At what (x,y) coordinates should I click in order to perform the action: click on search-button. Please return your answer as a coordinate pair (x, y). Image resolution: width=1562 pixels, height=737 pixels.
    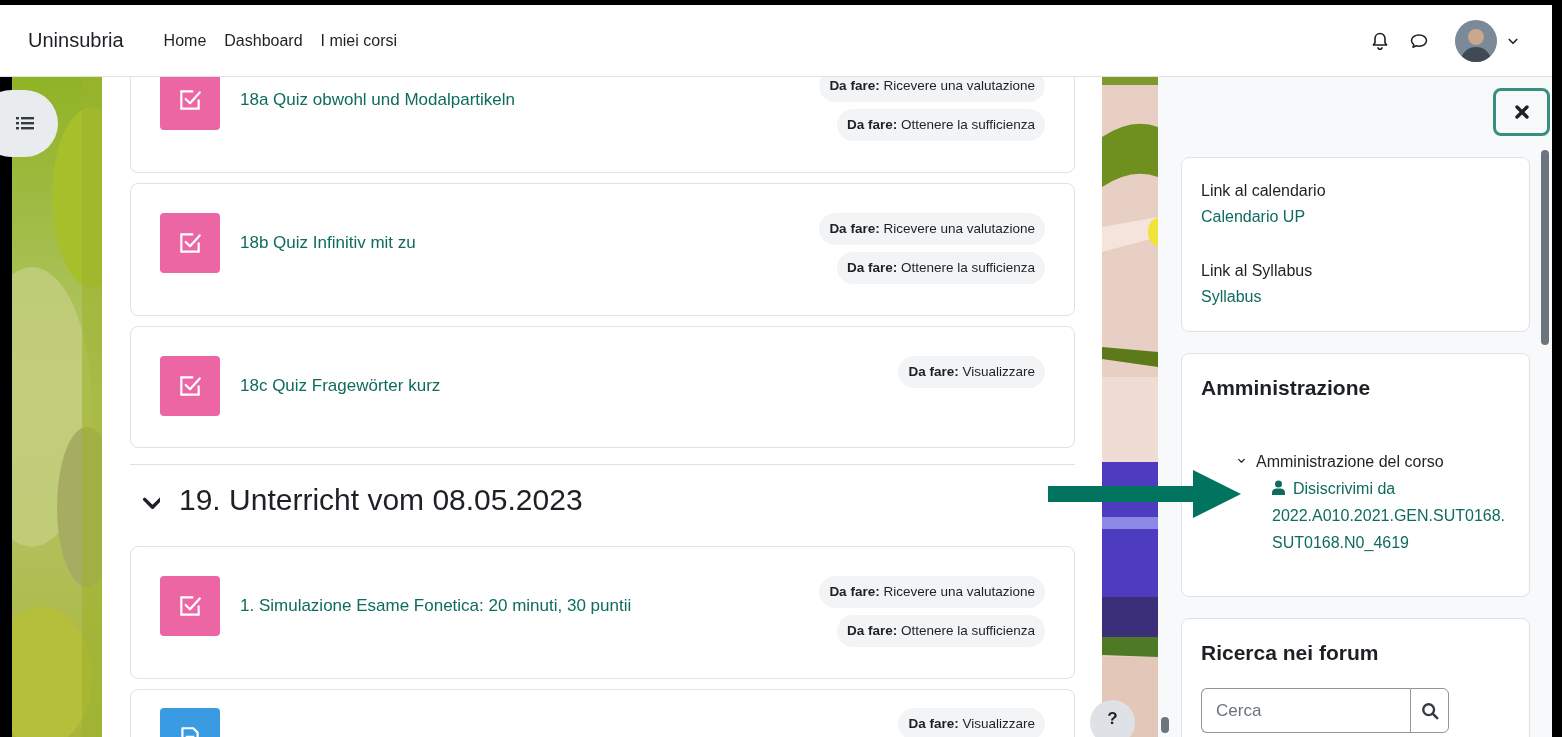
    Looking at the image, I should click on (1429, 710).